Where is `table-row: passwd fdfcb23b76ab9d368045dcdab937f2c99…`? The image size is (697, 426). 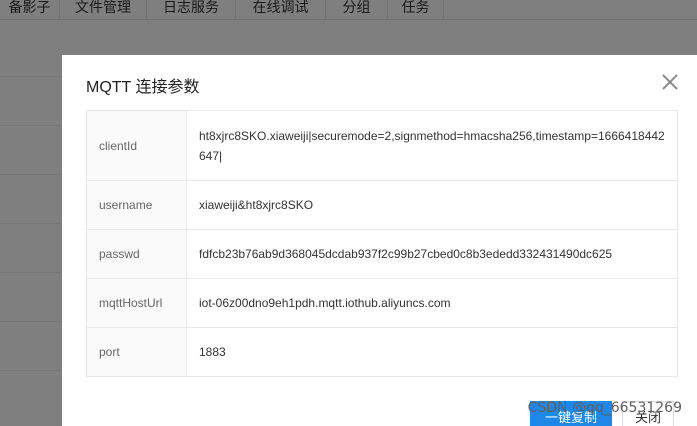 table-row: passwd fdfcb23b76ab9d368045dcdab937f2c99… is located at coordinates (382, 254).